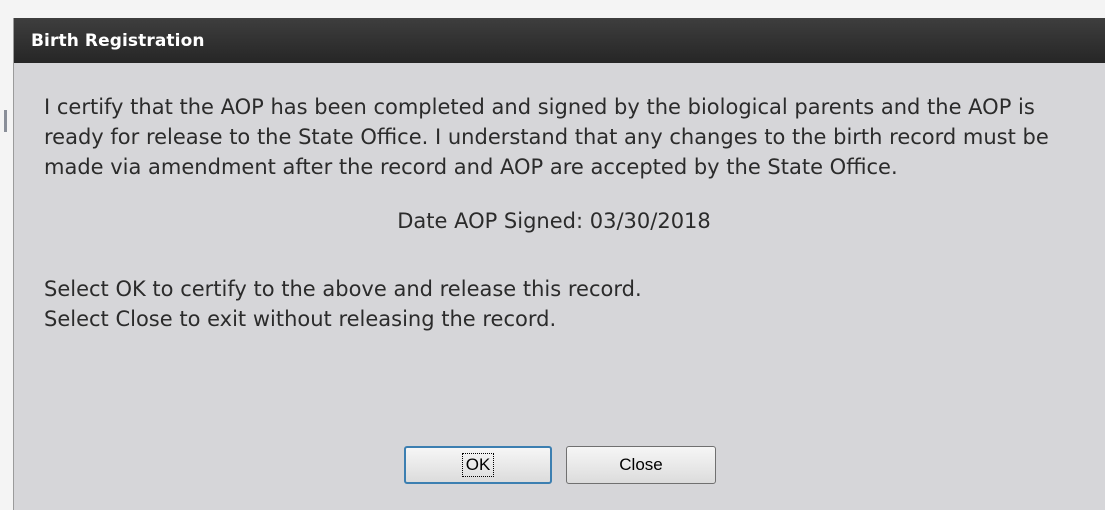 The width and height of the screenshot is (1105, 510). I want to click on ok-button-label: OK, so click(478, 465).